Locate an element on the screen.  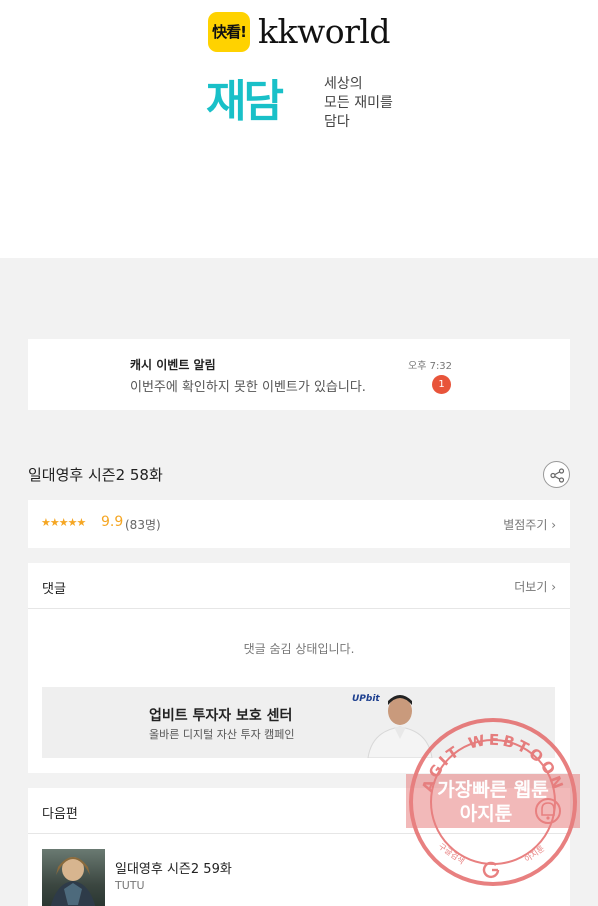
share-button is located at coordinates (556, 474).